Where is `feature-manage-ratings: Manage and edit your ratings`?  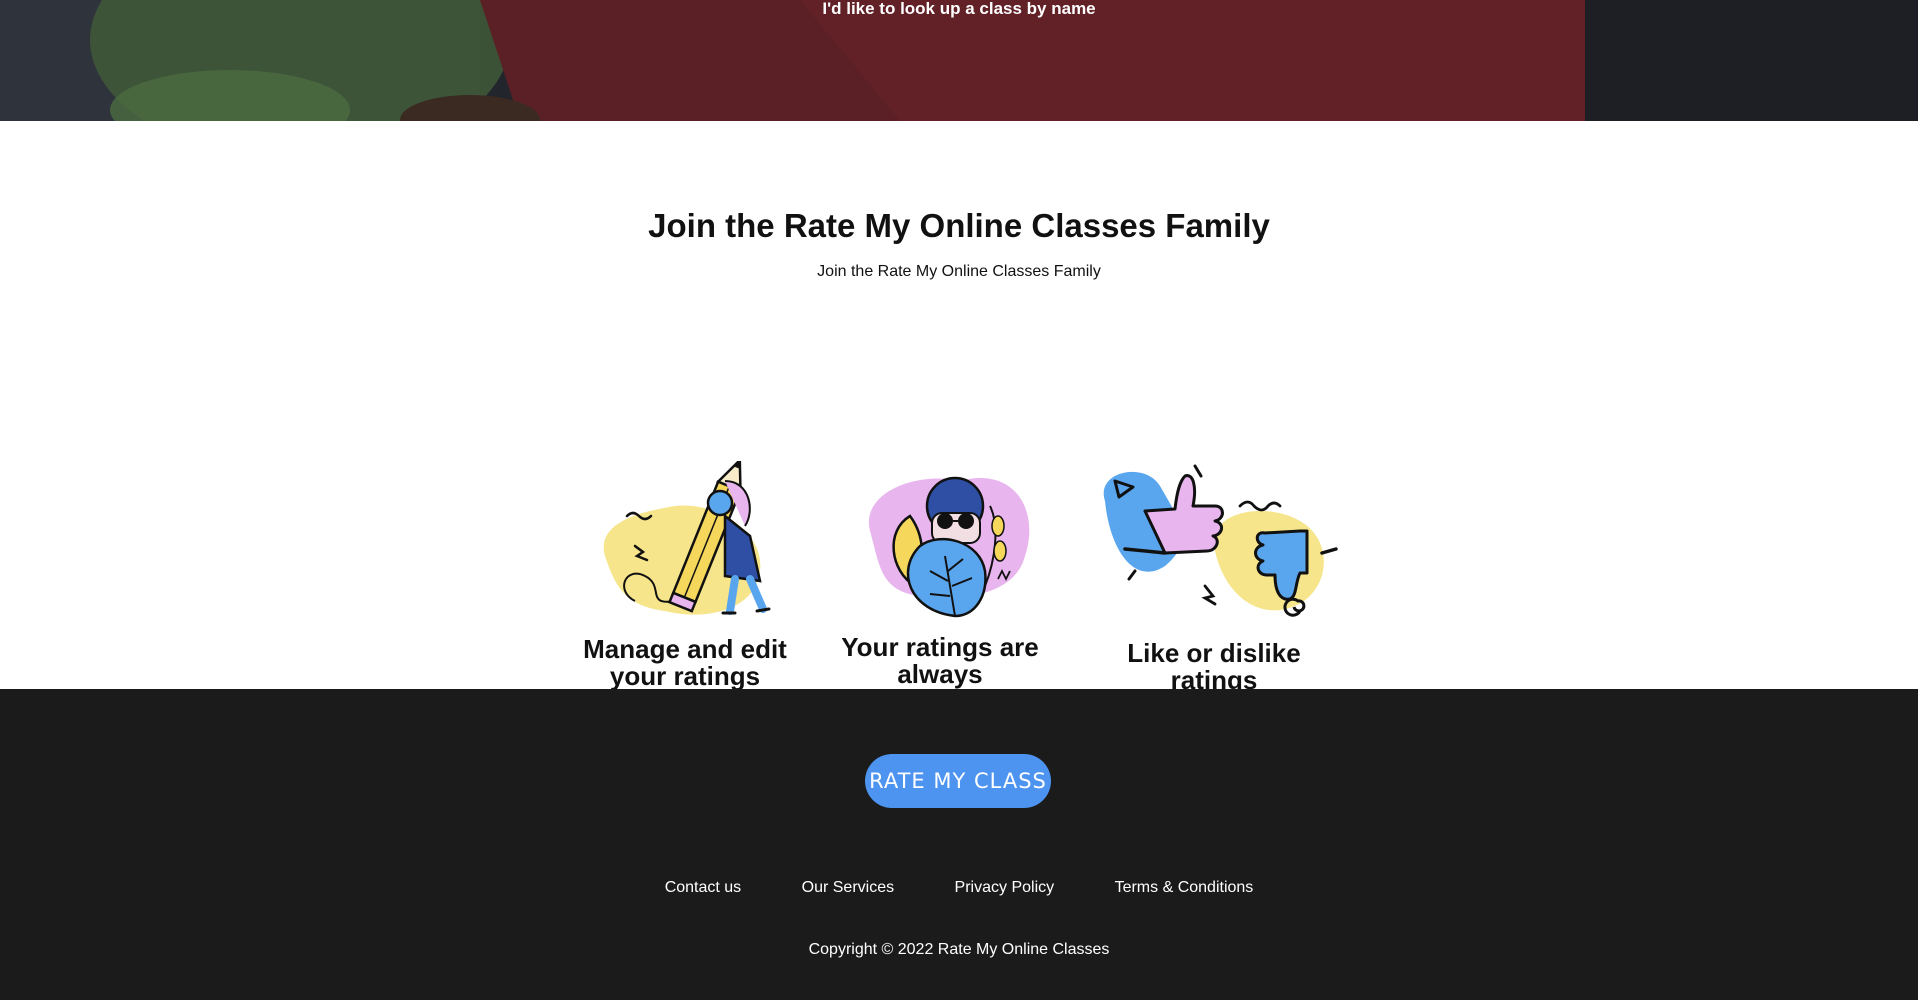 feature-manage-ratings: Manage and edit your ratings is located at coordinates (685, 574).